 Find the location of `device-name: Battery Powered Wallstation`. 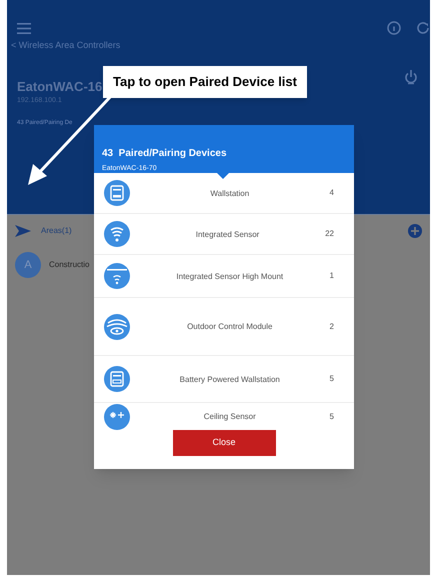

device-name: Battery Powered Wallstation is located at coordinates (230, 379).